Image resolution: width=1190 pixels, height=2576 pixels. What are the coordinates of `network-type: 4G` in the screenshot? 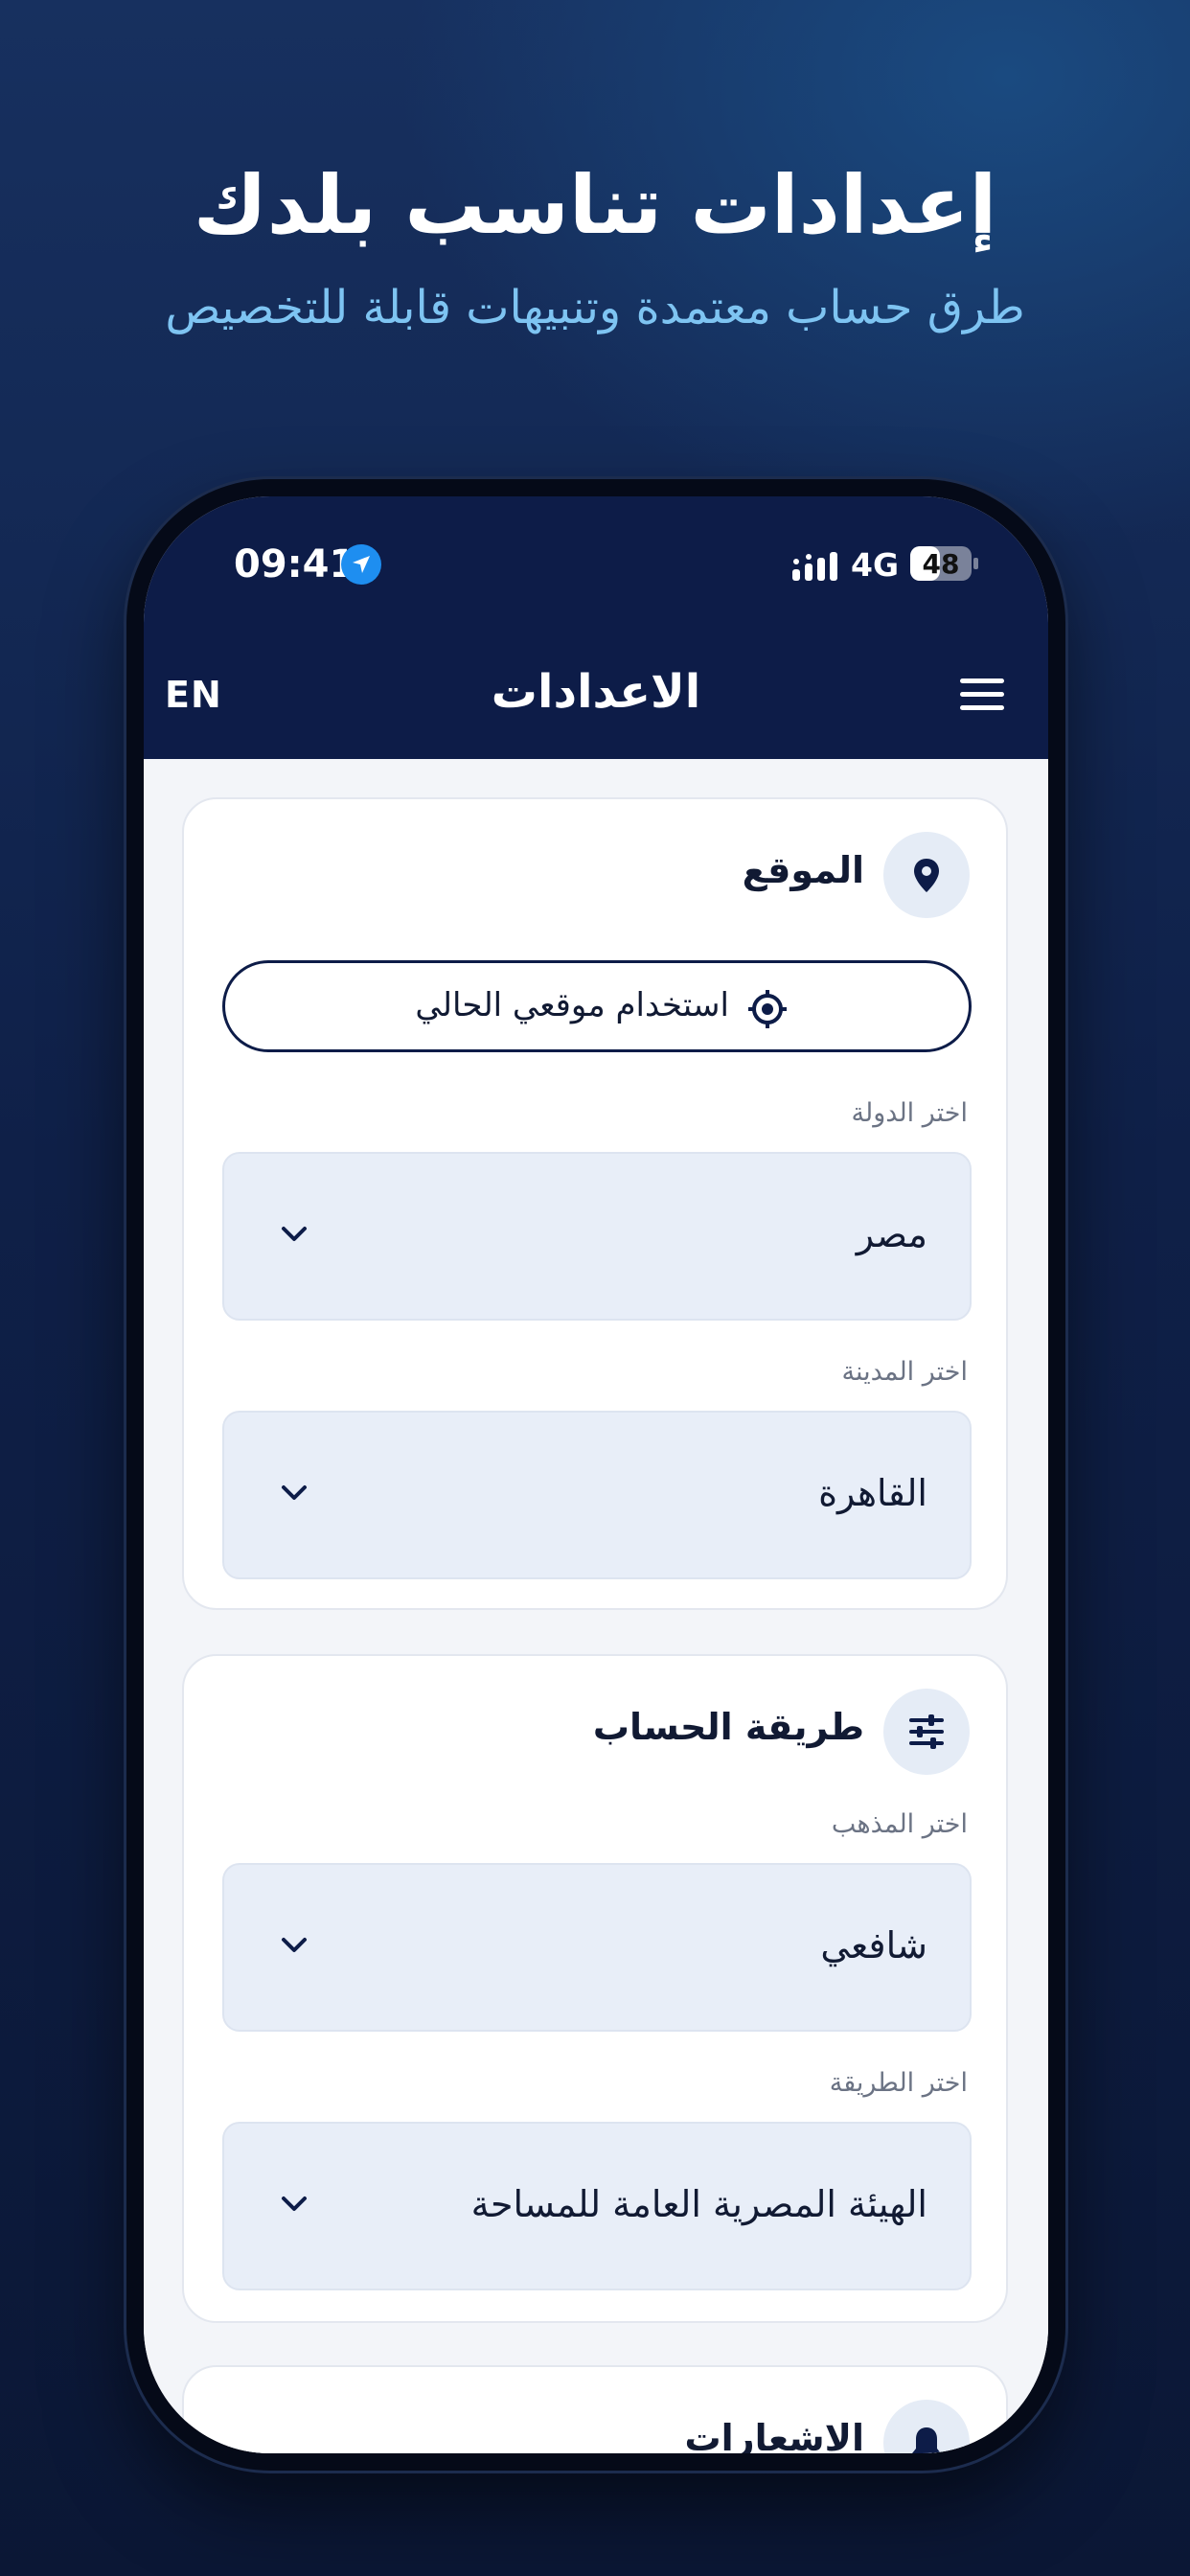 It's located at (875, 565).